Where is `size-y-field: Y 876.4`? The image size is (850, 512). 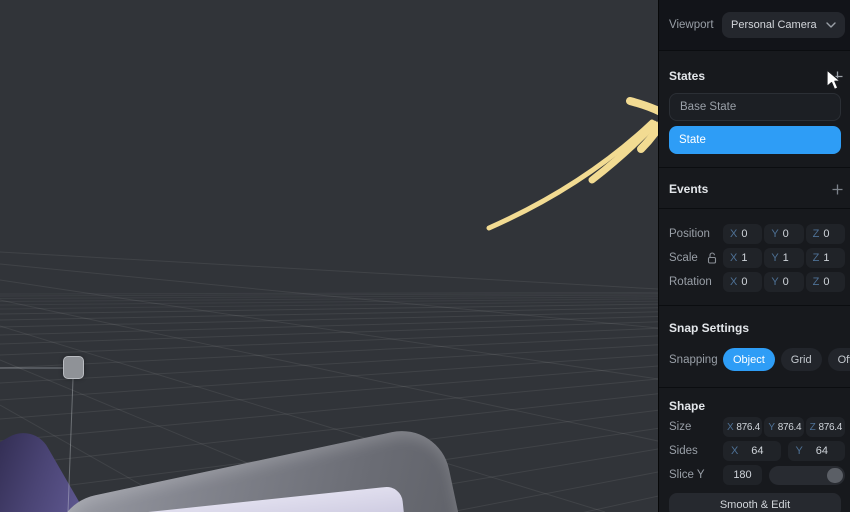
size-y-field: Y 876.4 is located at coordinates (784, 427).